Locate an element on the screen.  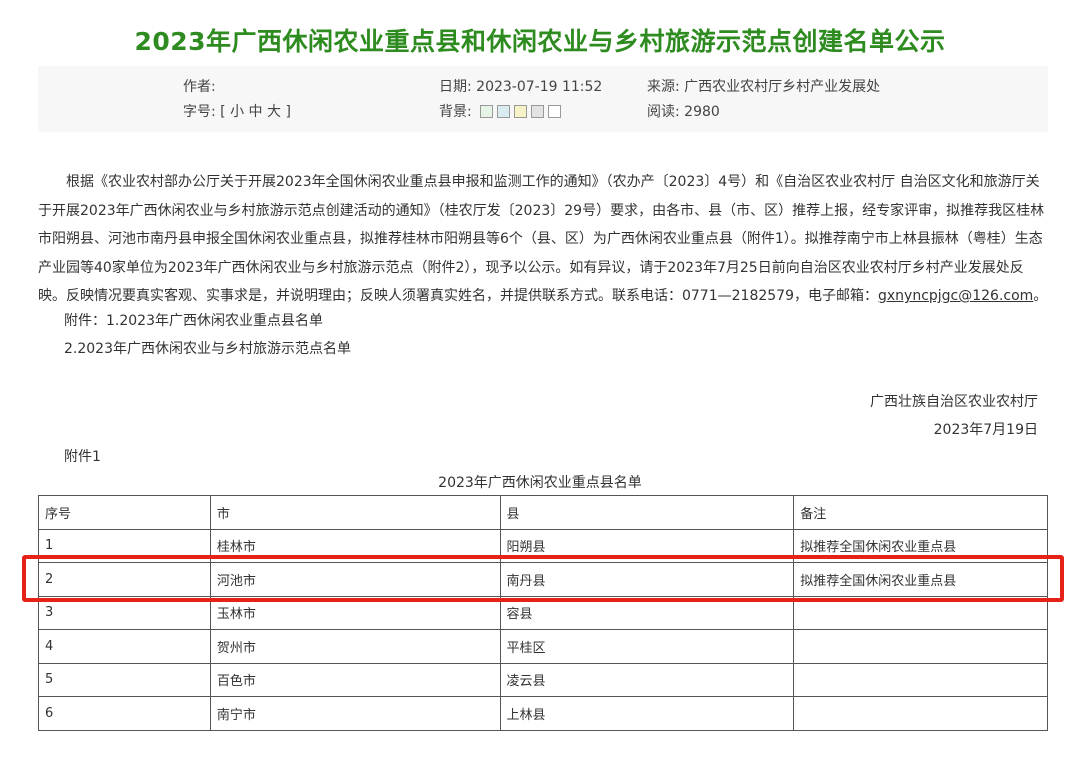
font-size-close-bracket: ] is located at coordinates (288, 112).